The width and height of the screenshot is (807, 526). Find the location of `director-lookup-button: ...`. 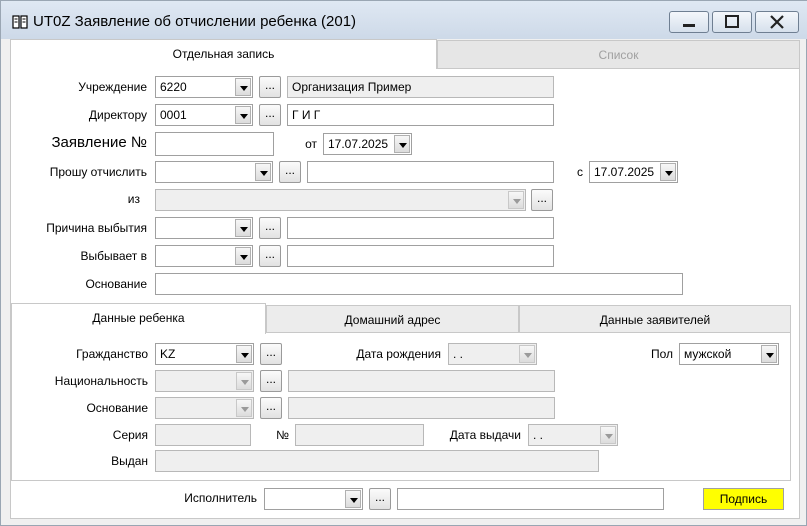

director-lookup-button: ... is located at coordinates (270, 115).